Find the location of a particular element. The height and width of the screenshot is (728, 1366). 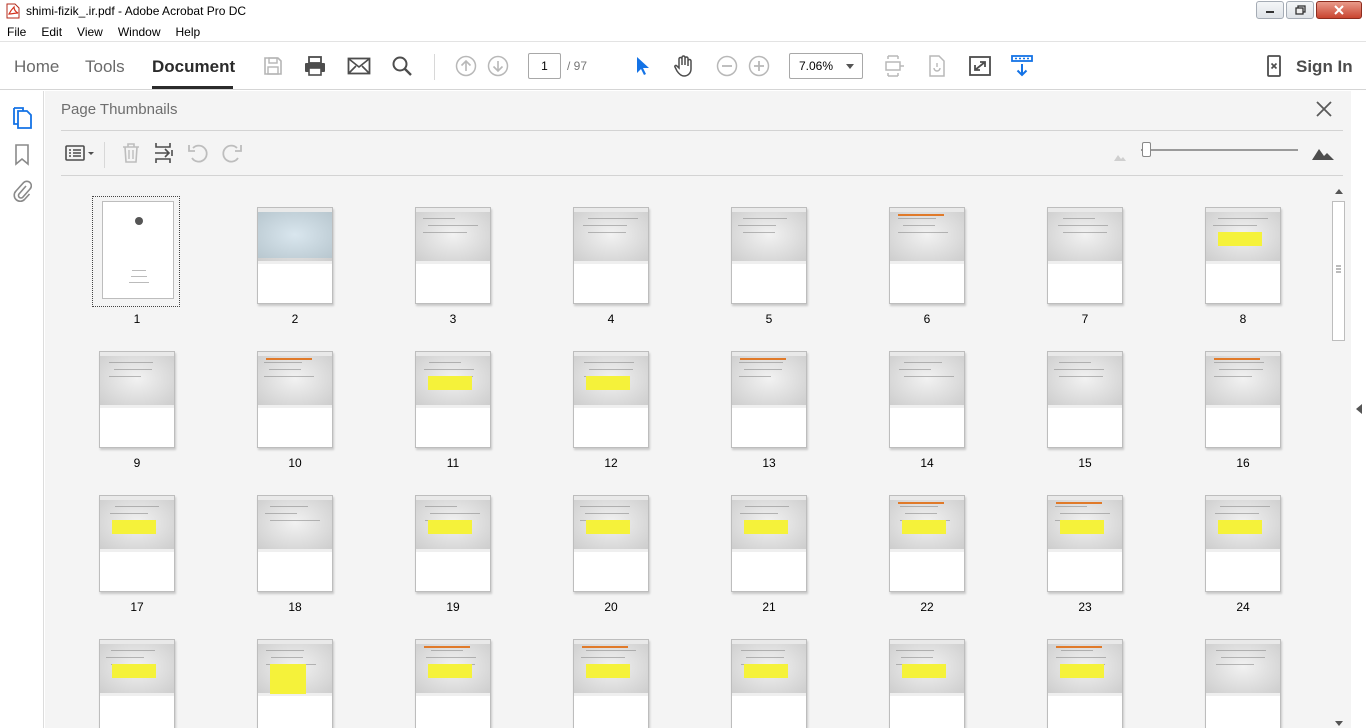

delete-icon is located at coordinates (131, 153).